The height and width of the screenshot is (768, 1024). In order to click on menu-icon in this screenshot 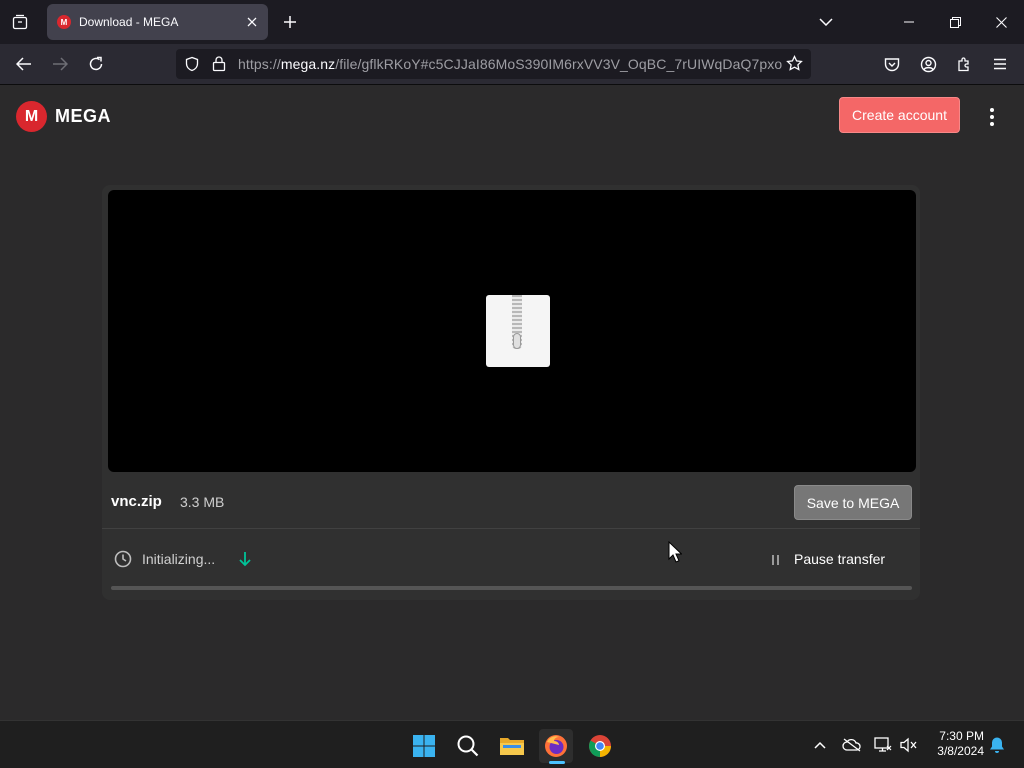, I will do `click(1000, 64)`.